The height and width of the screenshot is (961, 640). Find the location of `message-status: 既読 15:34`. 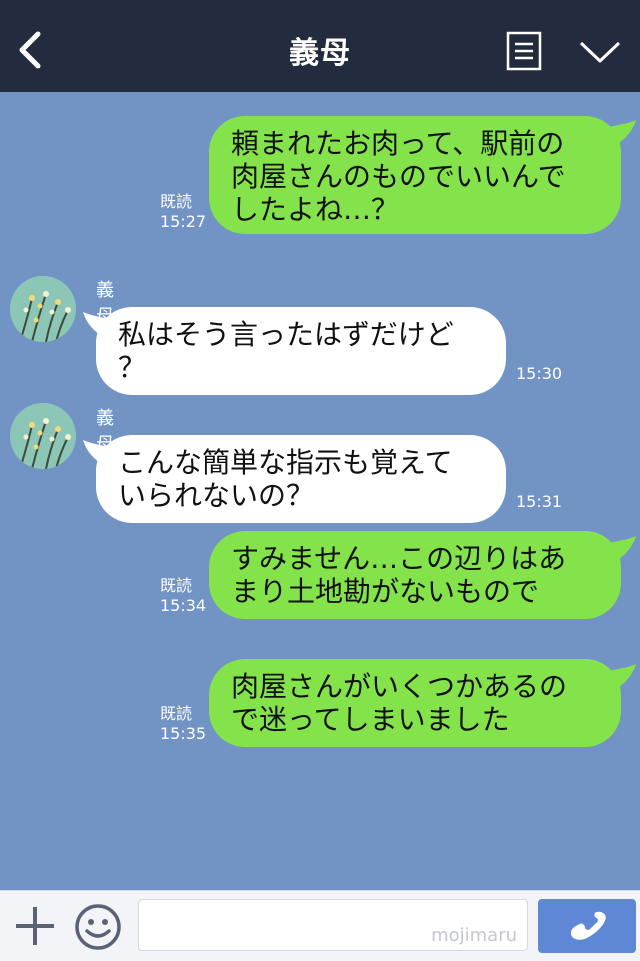

message-status: 既読 15:34 is located at coordinates (183, 596).